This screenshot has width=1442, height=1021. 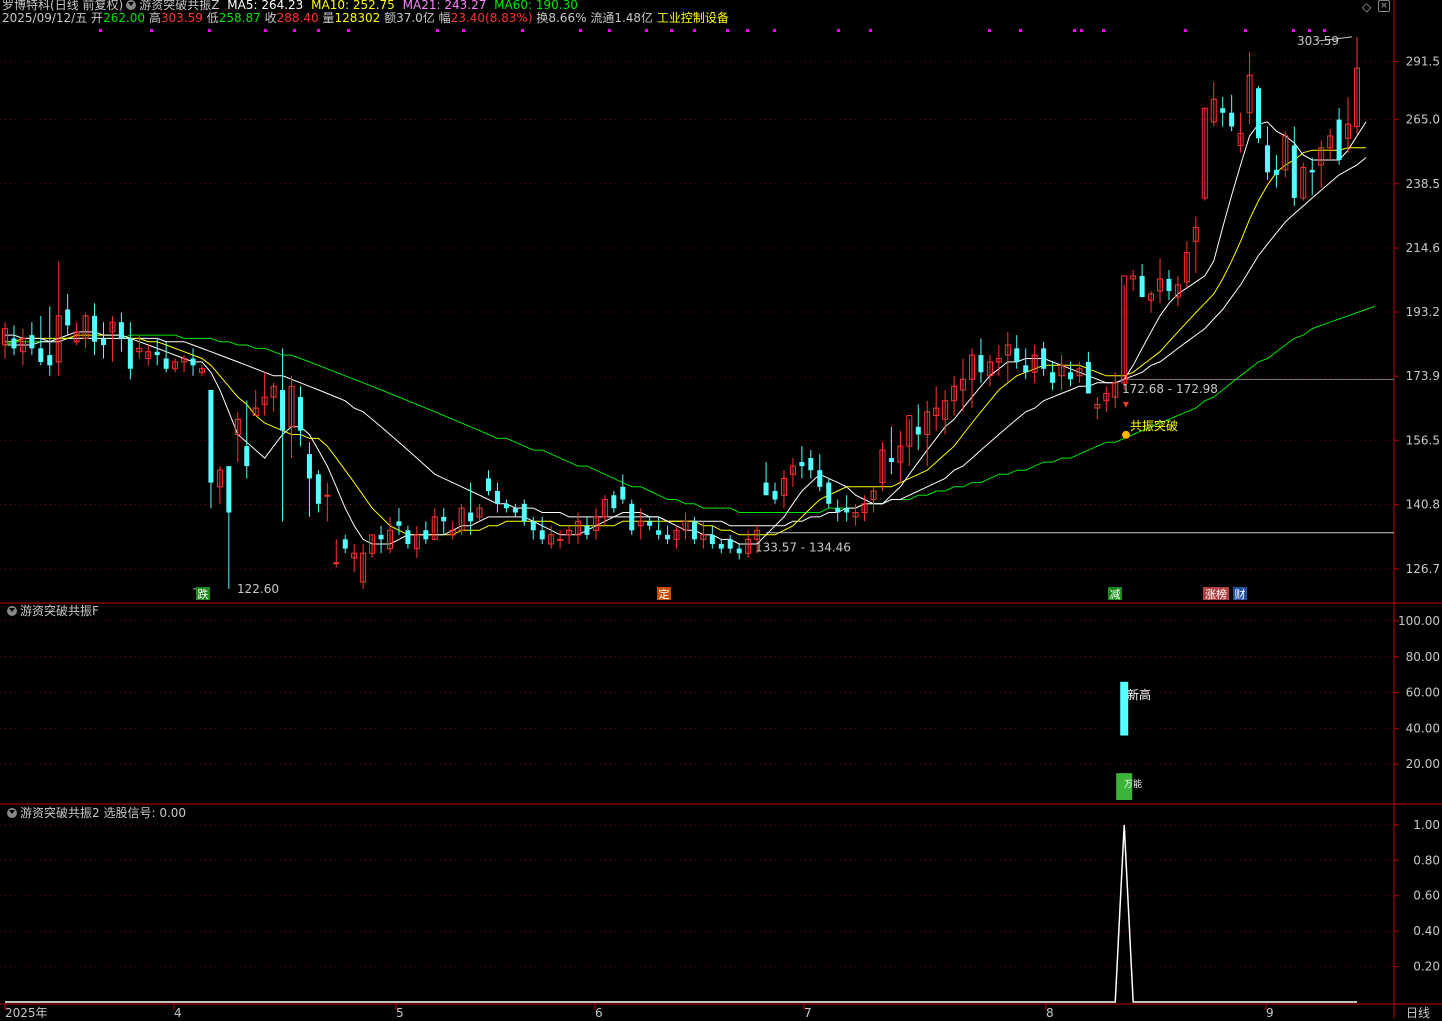 I want to click on panel3-title: 游资突破共振2, so click(x=60, y=813).